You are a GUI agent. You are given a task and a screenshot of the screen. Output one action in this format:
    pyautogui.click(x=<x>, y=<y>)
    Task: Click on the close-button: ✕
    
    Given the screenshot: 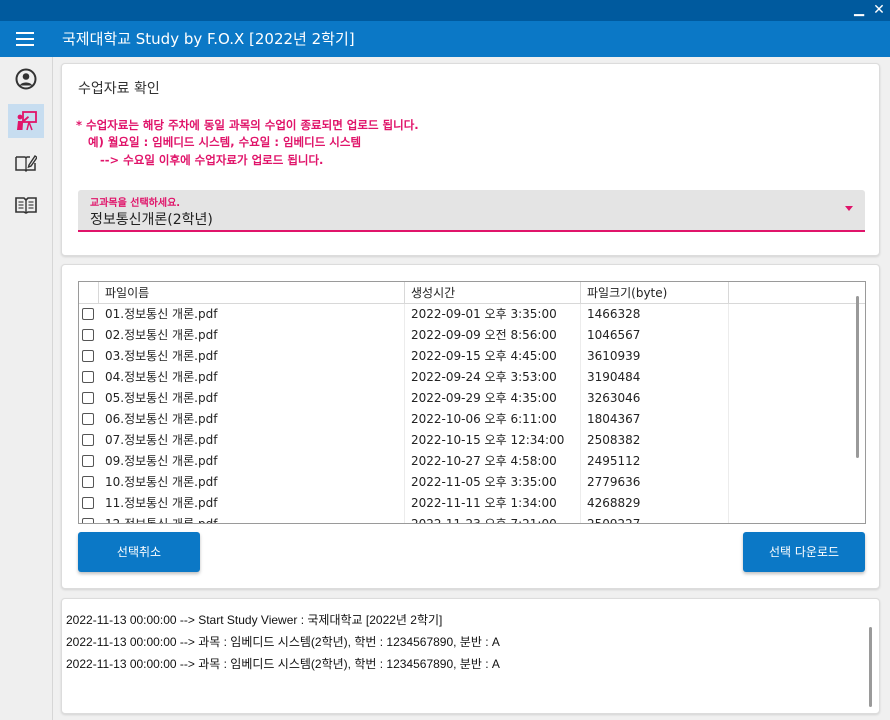 What is the action you would take?
    pyautogui.click(x=879, y=10)
    